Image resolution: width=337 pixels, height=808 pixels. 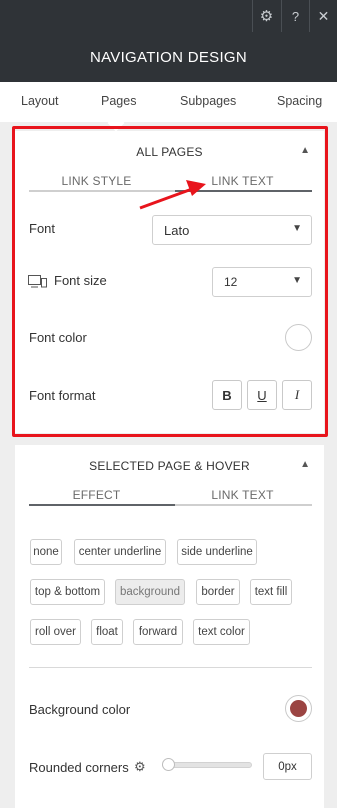 I want to click on help-button: ?, so click(x=295, y=16).